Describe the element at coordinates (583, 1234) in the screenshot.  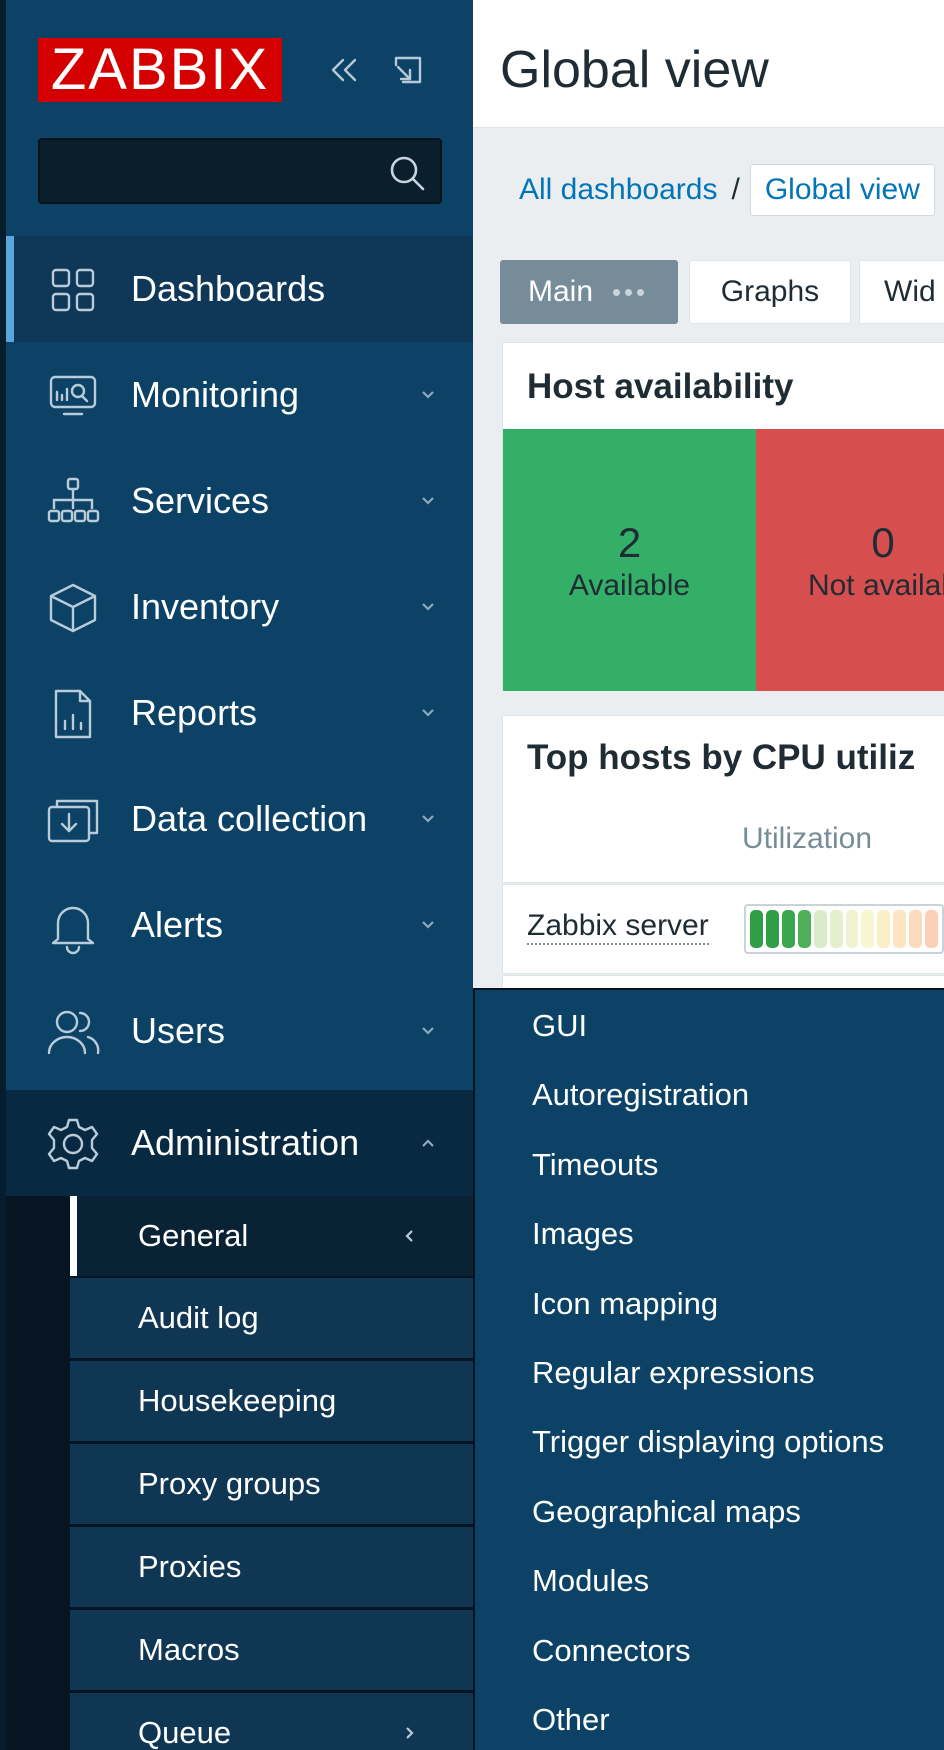
I see `flyout-item-images: Images` at that location.